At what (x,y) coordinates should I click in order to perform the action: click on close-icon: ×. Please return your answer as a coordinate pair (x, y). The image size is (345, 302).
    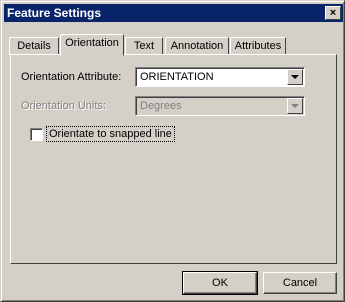
    Looking at the image, I should click on (333, 13).